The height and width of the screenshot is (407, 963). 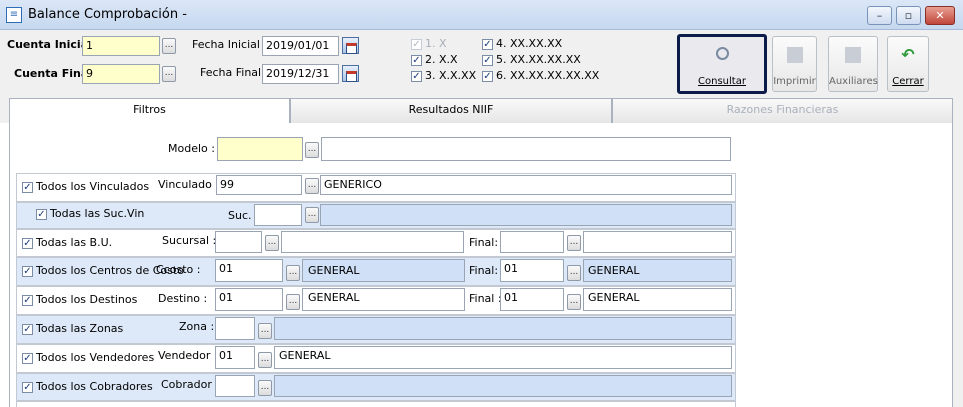 What do you see at coordinates (27, 187) in the screenshot?
I see `todos-vinculados-checkbox: ✓` at bounding box center [27, 187].